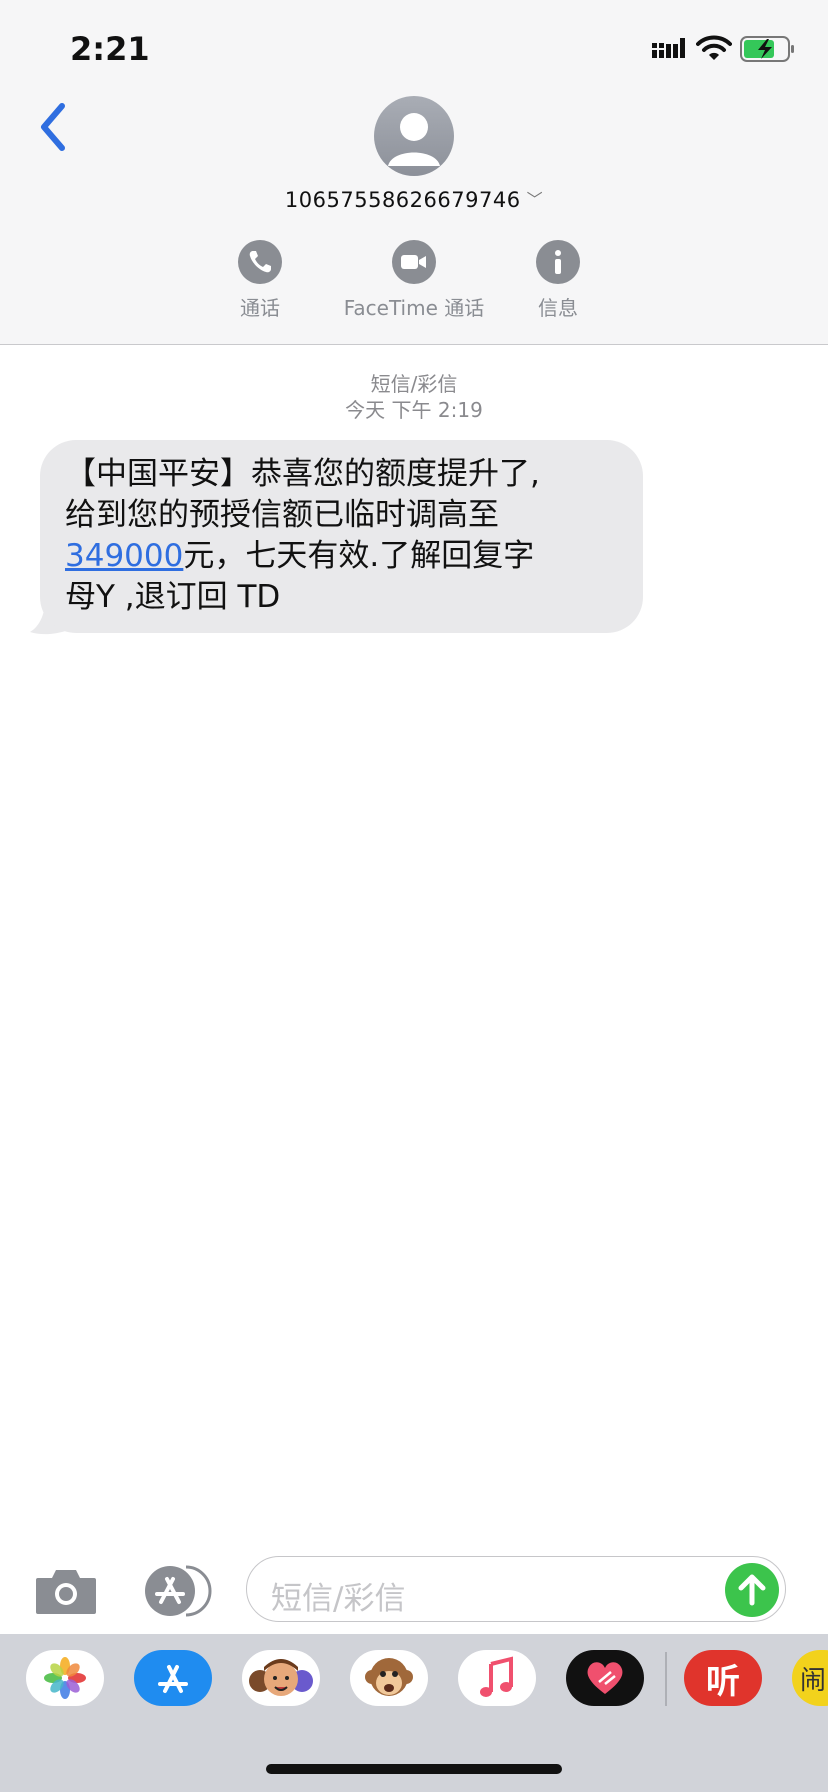  Describe the element at coordinates (65, 1678) in the screenshot. I see `photos-app-icon` at that location.